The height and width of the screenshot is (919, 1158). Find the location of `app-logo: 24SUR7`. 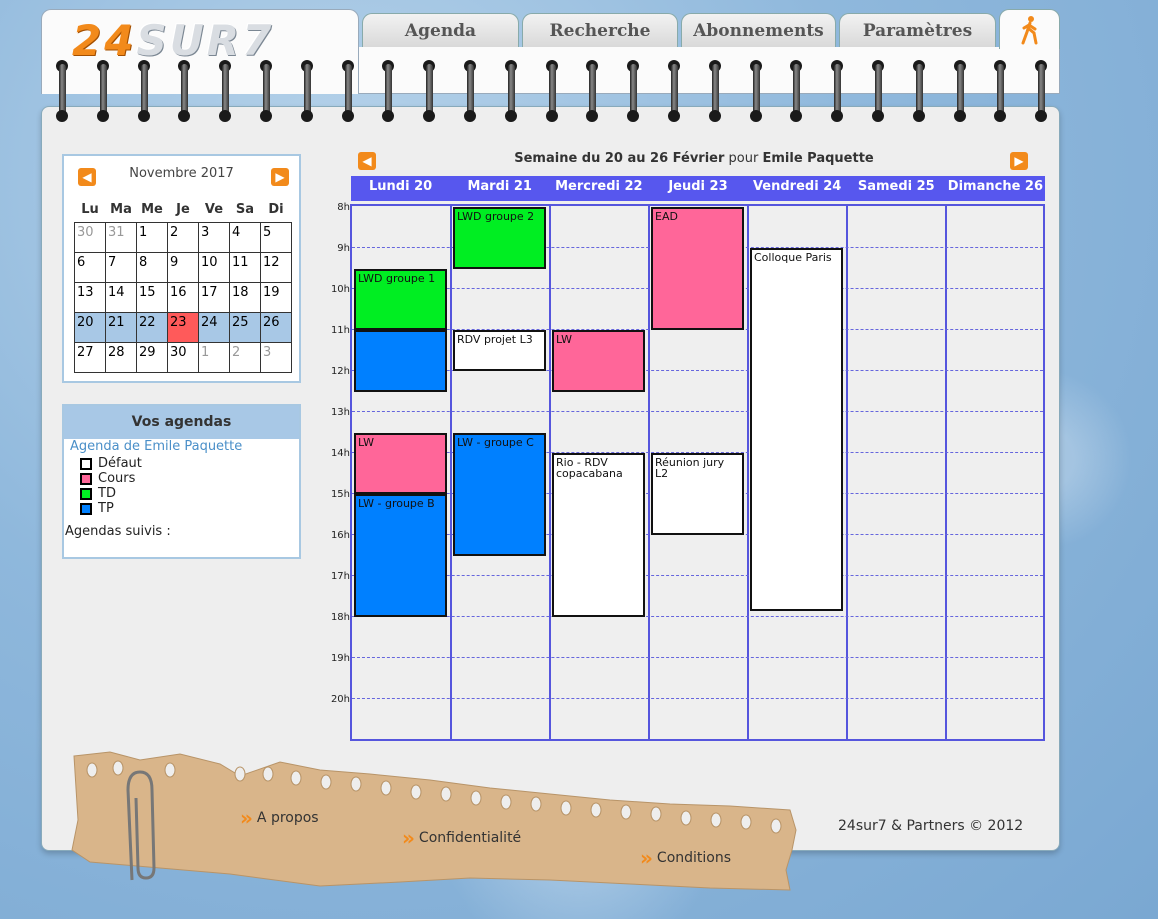

app-logo: 24SUR7 is located at coordinates (173, 40).